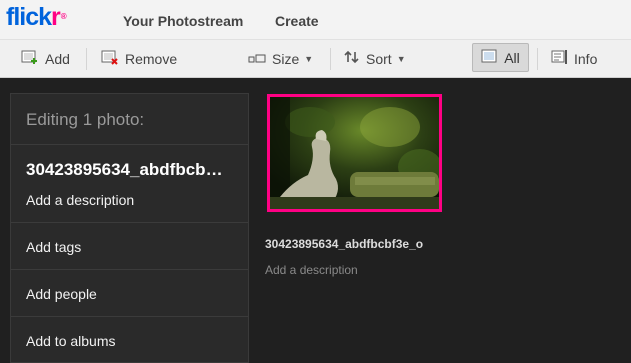  What do you see at coordinates (30, 58) in the screenshot?
I see `add-photo-icon` at bounding box center [30, 58].